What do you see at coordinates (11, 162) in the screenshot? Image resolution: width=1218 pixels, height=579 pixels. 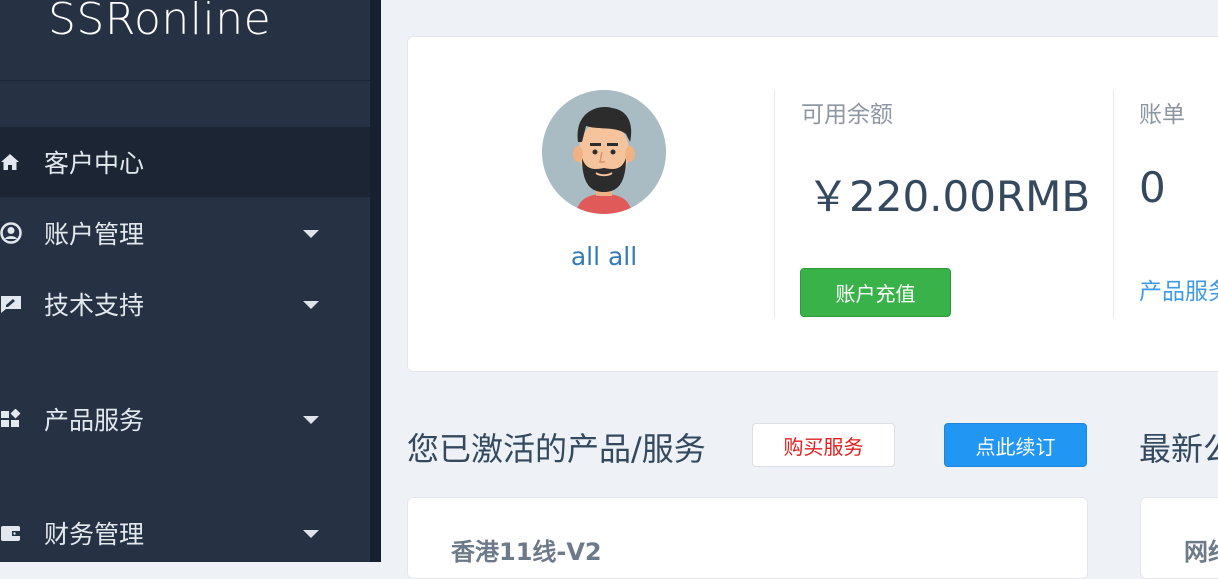 I see `home-icon` at bounding box center [11, 162].